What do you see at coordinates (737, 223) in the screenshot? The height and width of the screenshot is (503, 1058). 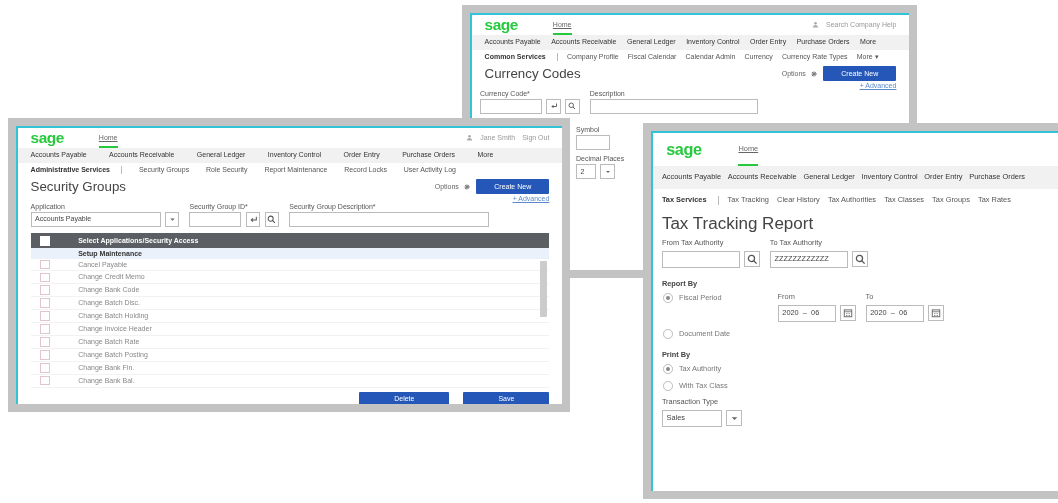 I see `page-title: Tax Tracking Report` at bounding box center [737, 223].